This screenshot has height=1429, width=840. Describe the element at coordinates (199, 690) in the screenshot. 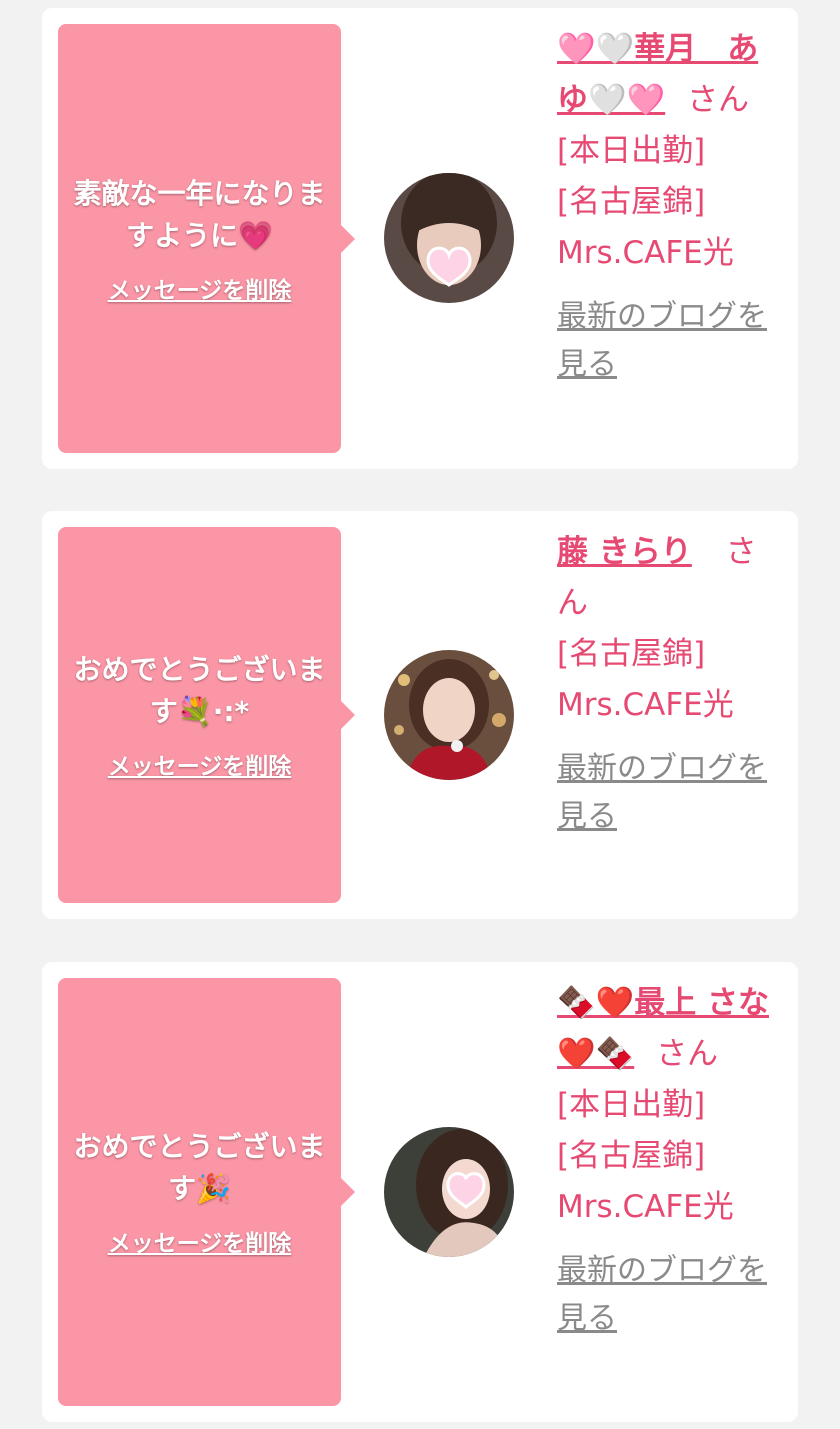

I see `message-text: おめでとうございます💐·:*` at that location.